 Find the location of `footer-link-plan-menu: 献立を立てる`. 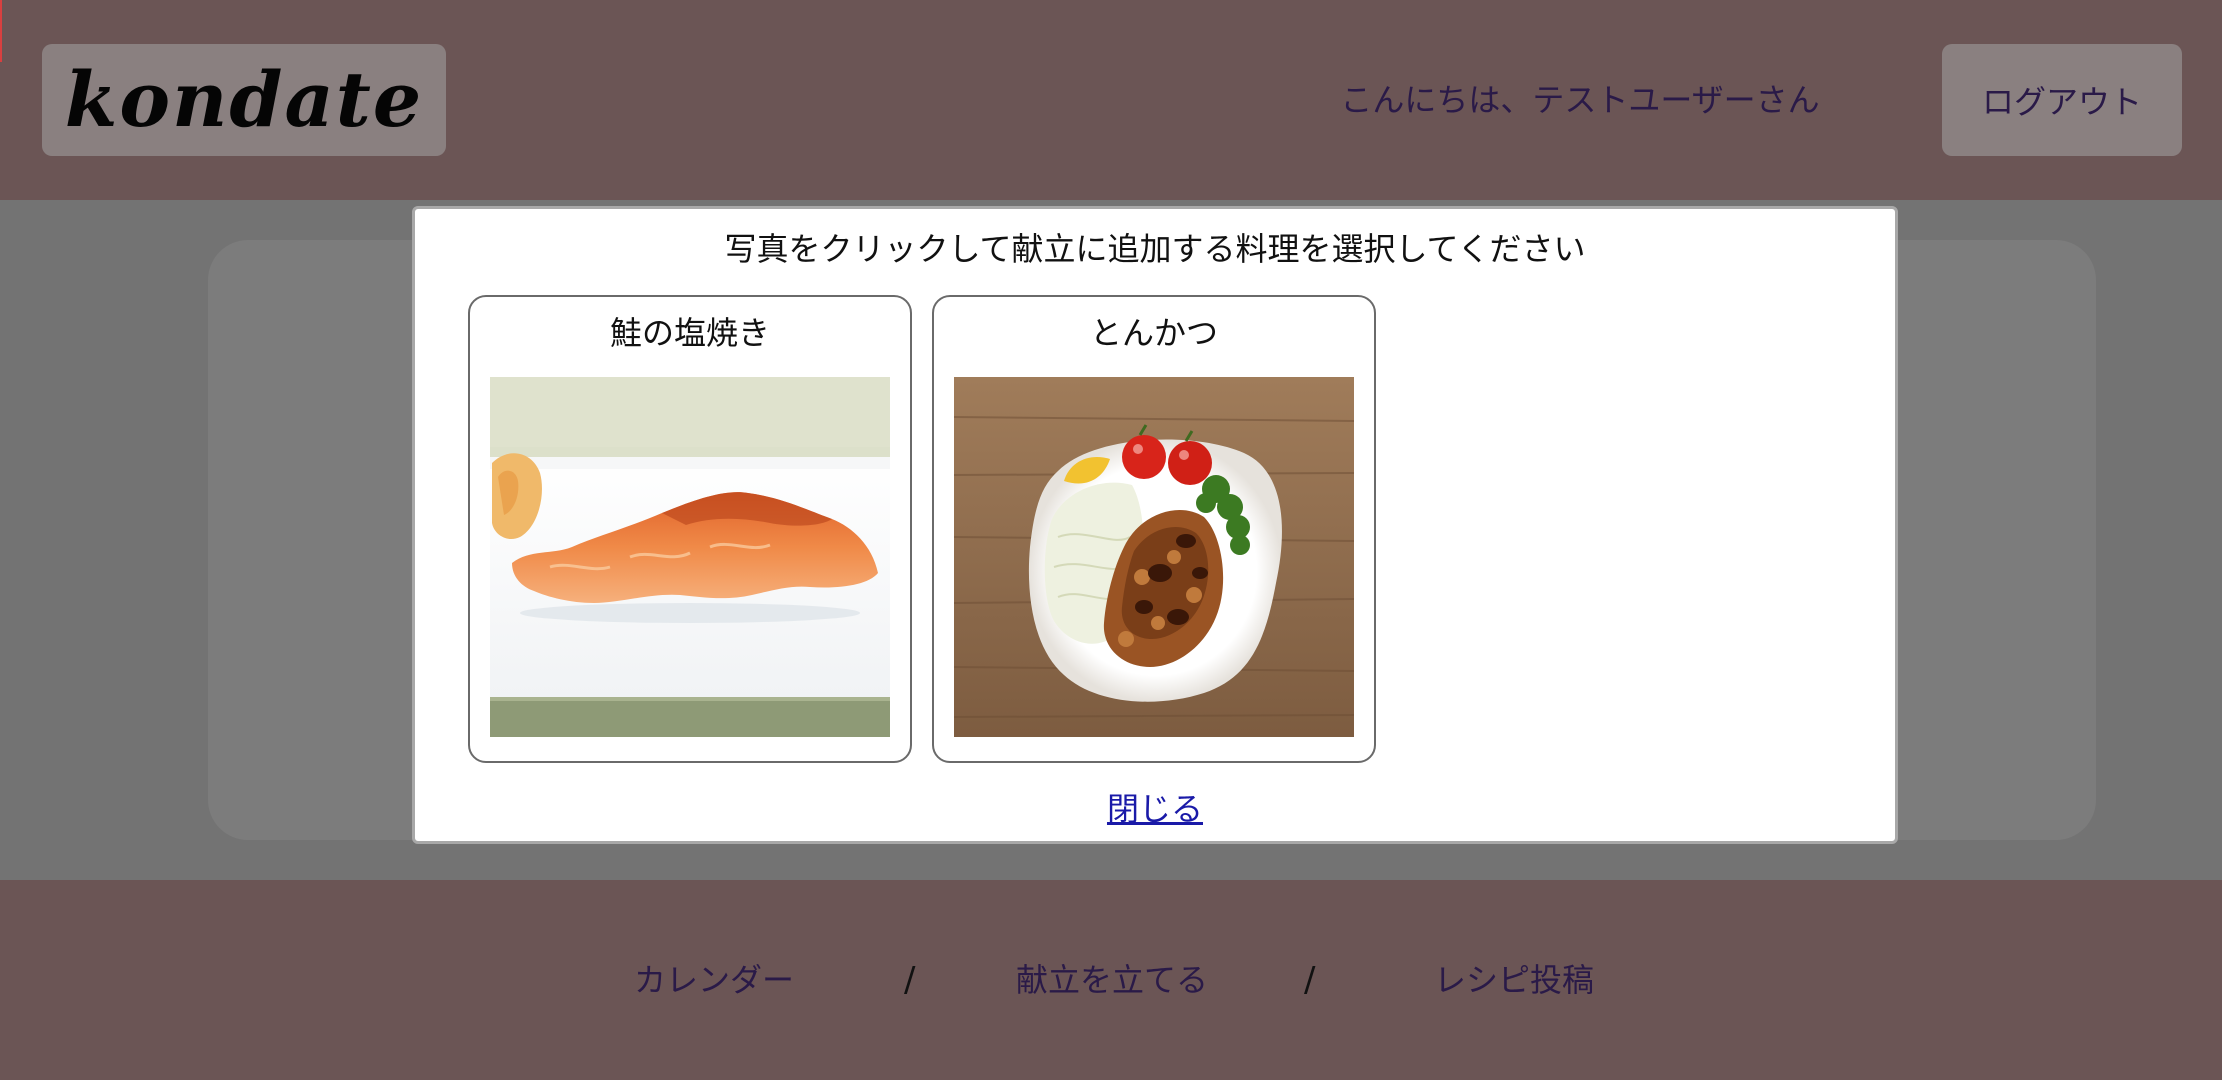

footer-link-plan-menu: 献立を立てる is located at coordinates (1112, 980).